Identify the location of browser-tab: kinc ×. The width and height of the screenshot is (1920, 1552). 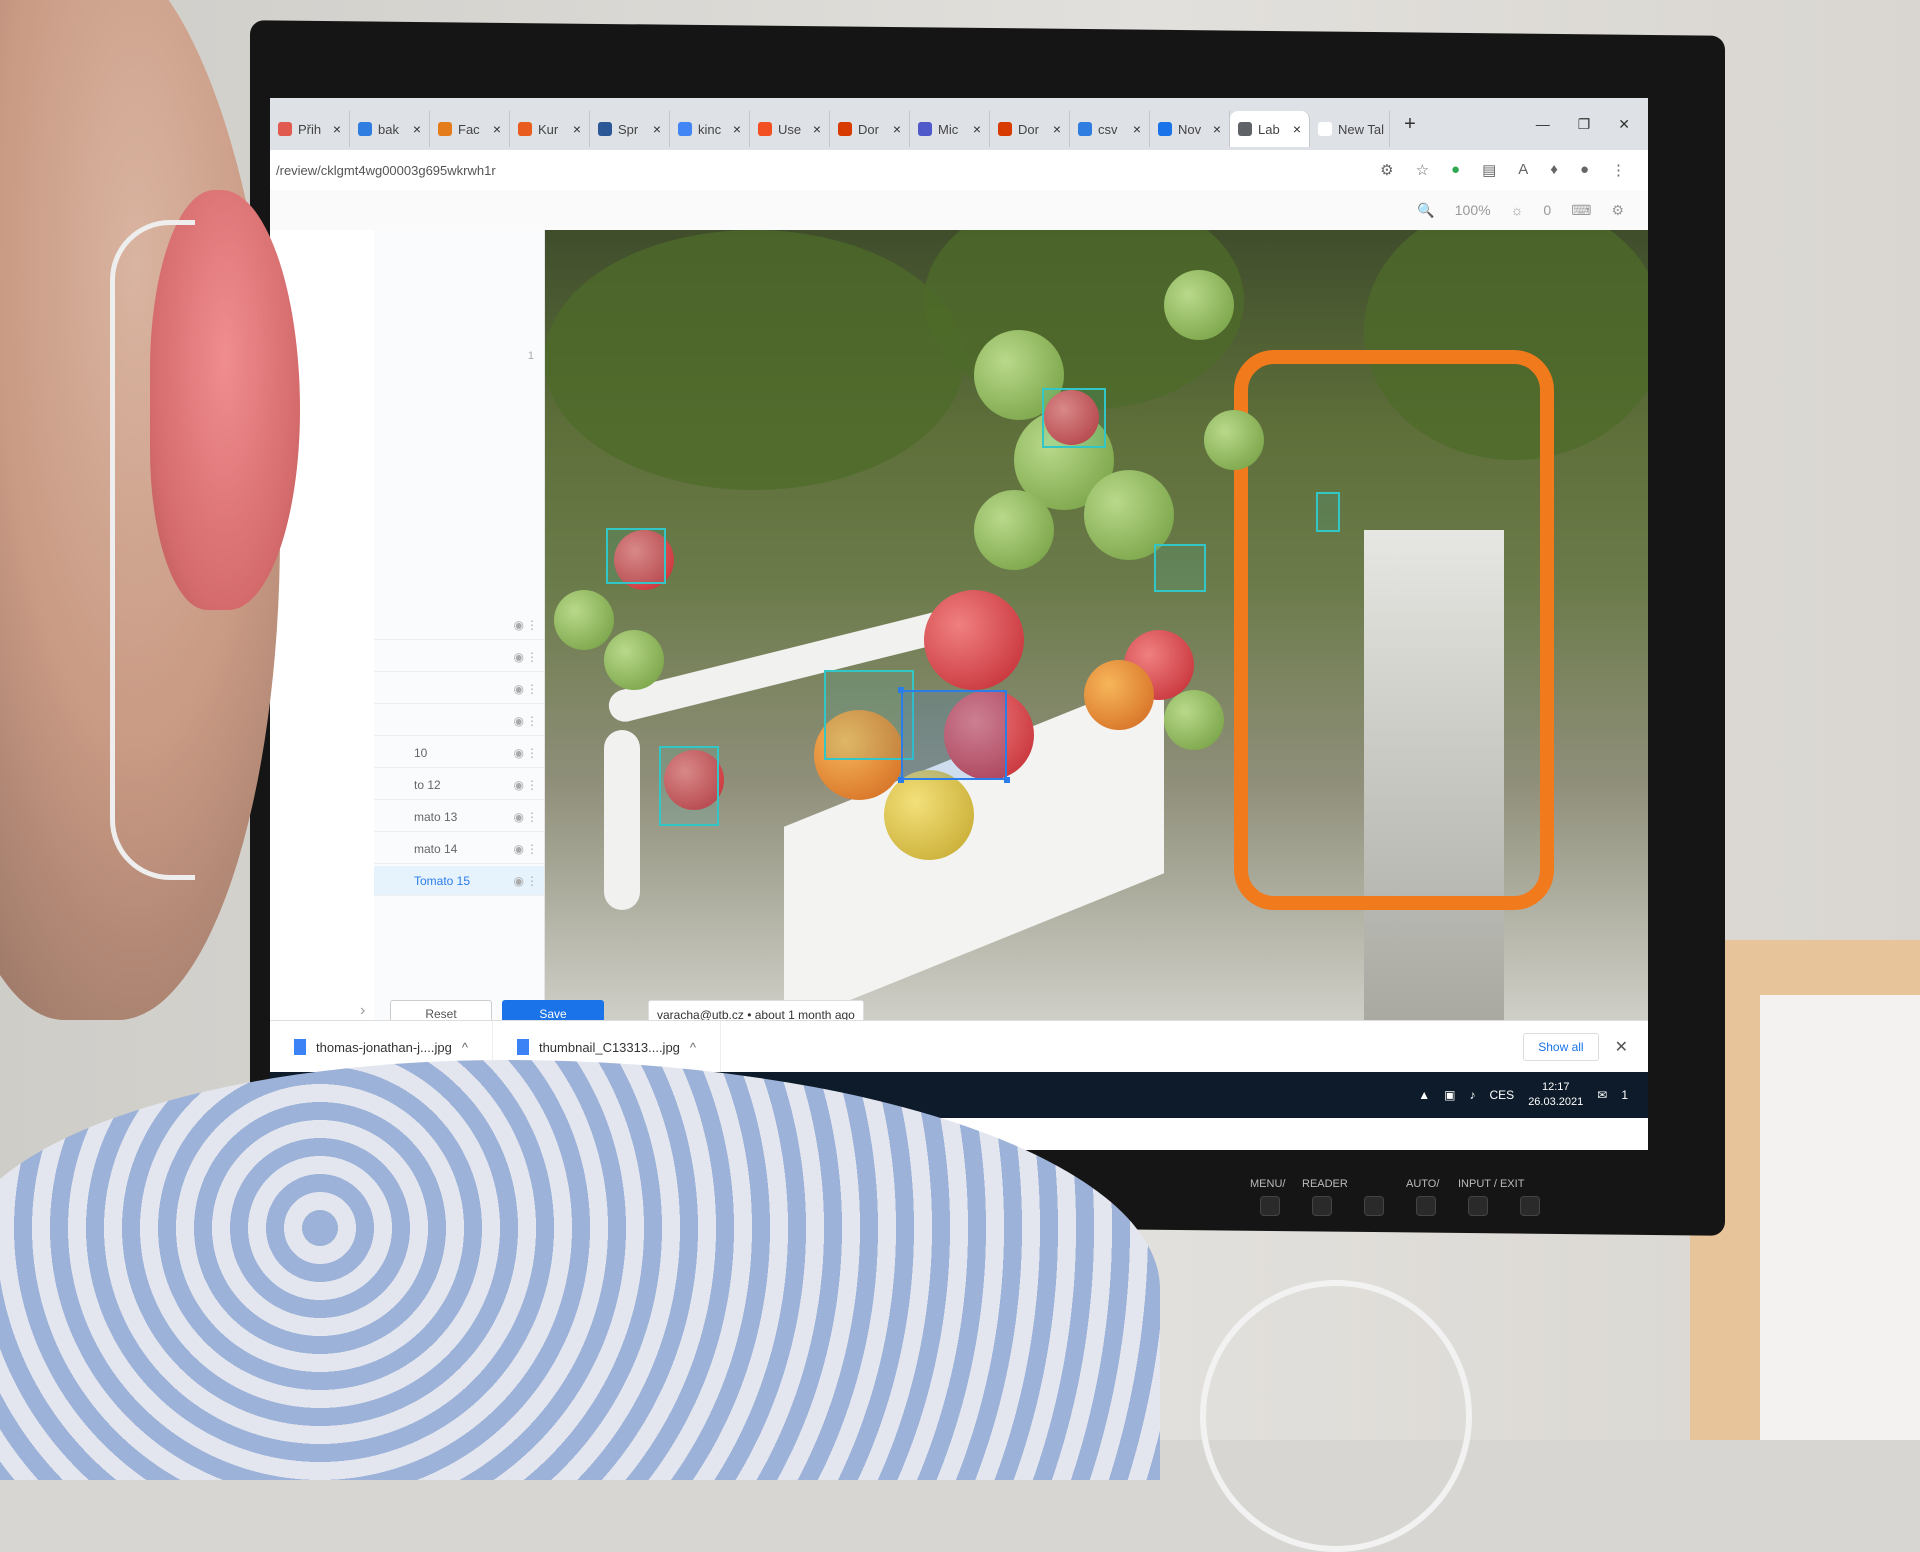
(710, 129).